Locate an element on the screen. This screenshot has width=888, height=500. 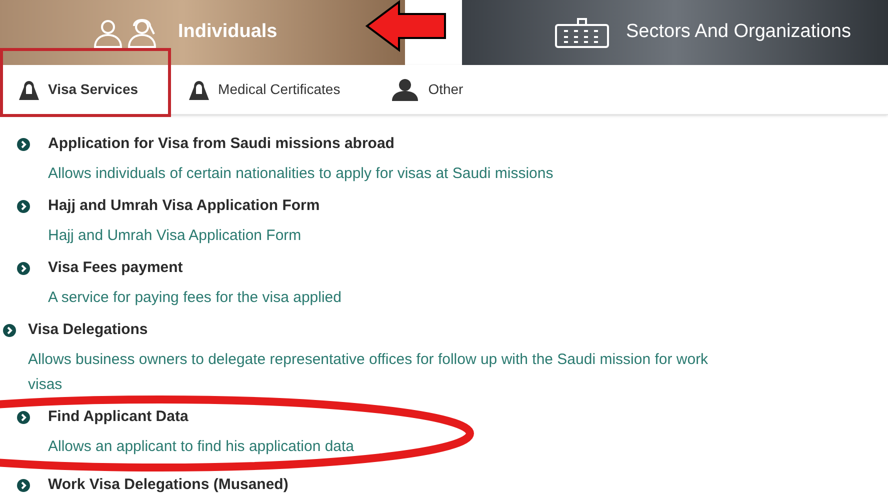
service-description: Allows an applicant to find his application data is located at coordinates (201, 447).